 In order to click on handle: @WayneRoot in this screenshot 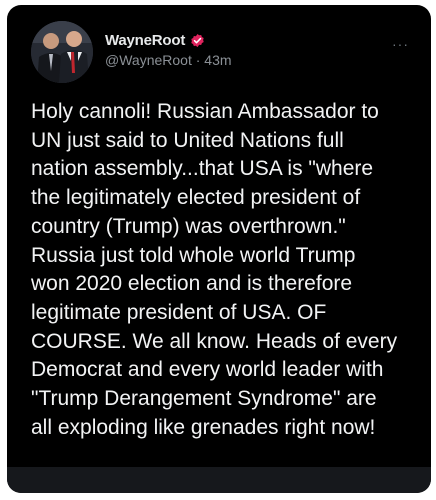, I will do `click(148, 60)`.